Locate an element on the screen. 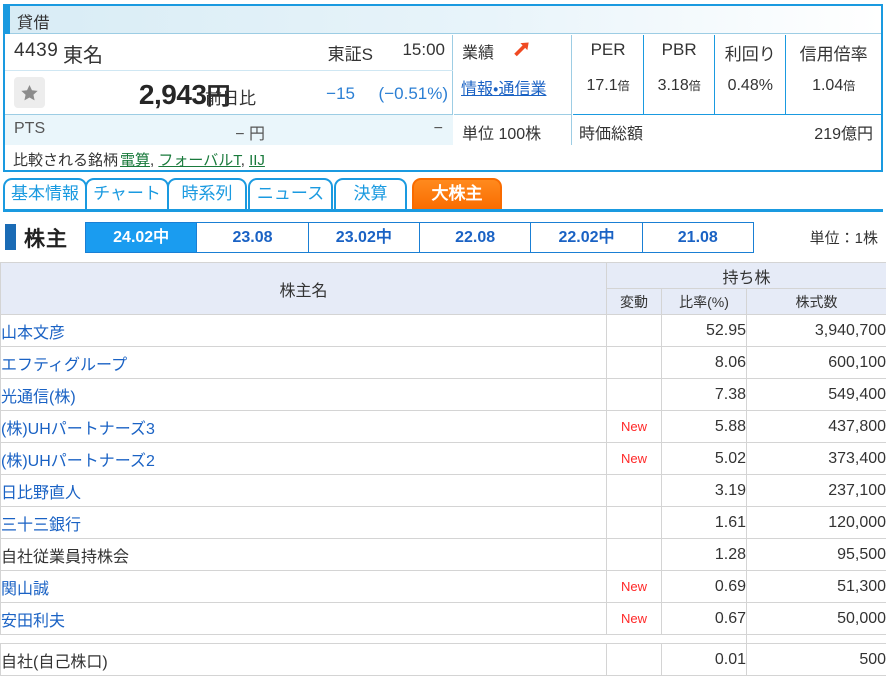  table-row: 山本文彦 52.95 3,940,700 is located at coordinates (443, 330).